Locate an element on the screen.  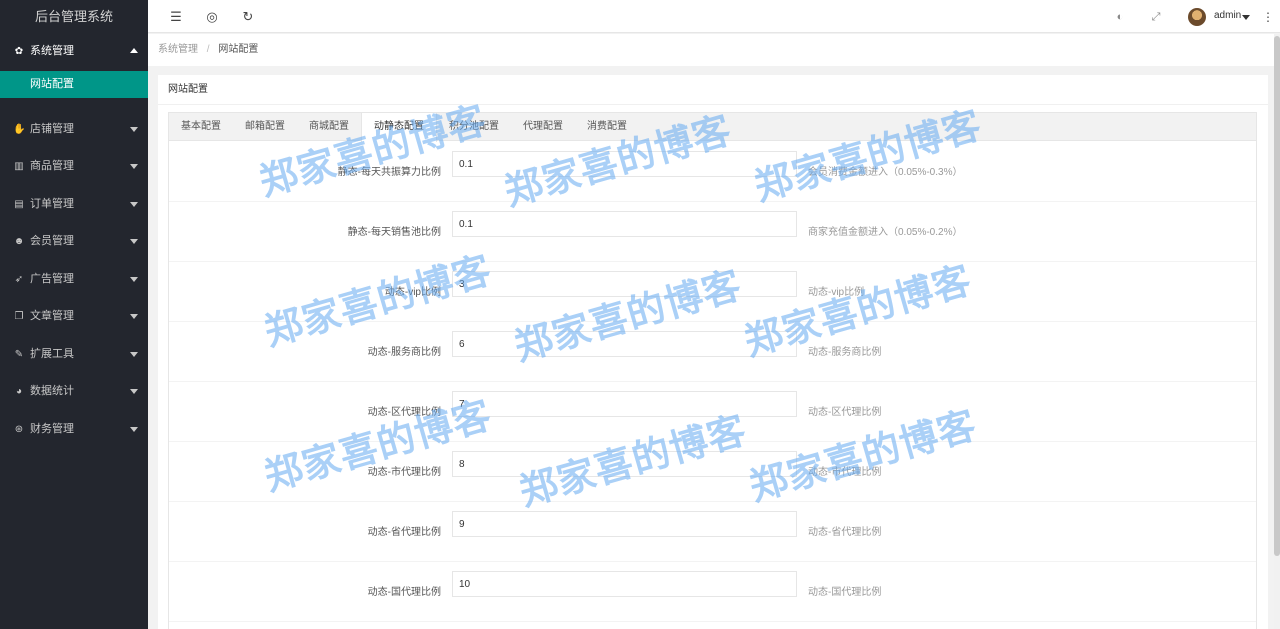
sidebar-item-3: ▤ 订单管理 is located at coordinates (74, 205).